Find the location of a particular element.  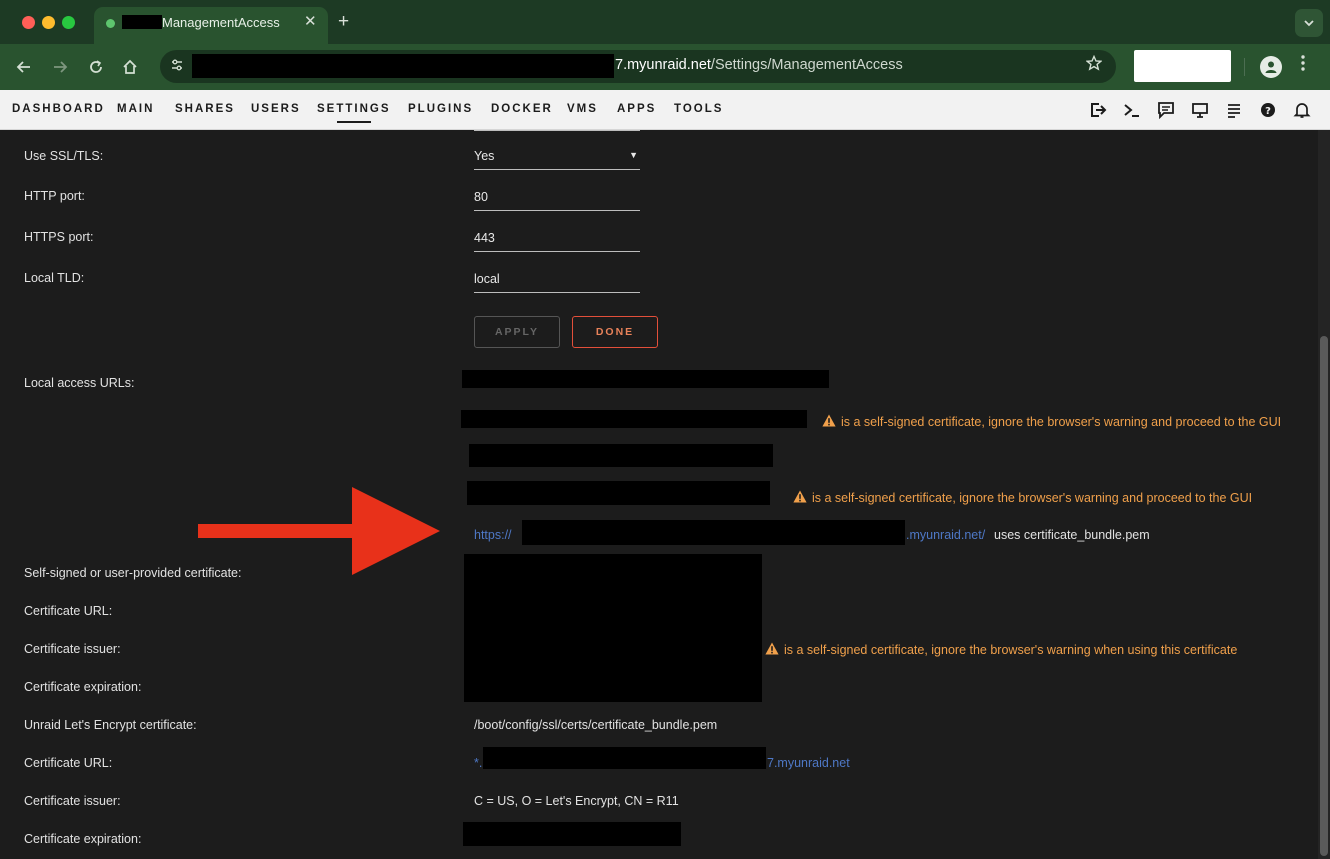

home-icon is located at coordinates (130, 66).